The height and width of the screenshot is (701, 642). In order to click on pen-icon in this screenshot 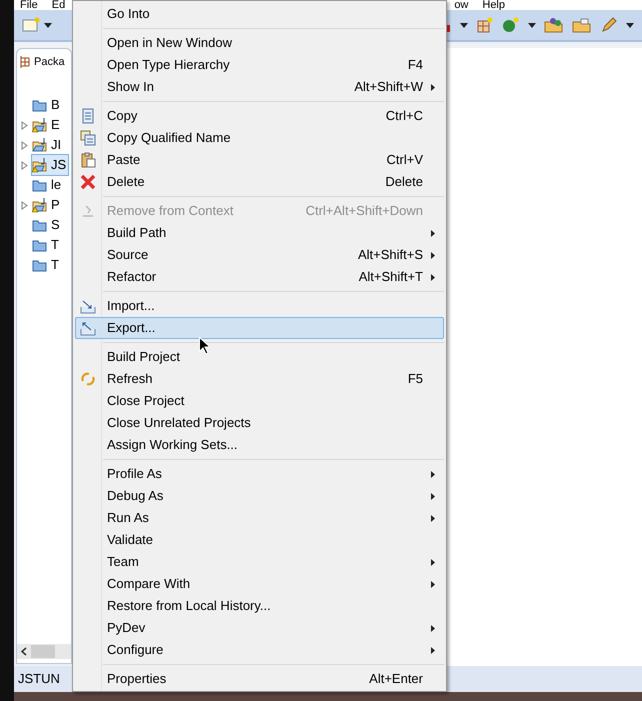, I will do `click(609, 25)`.